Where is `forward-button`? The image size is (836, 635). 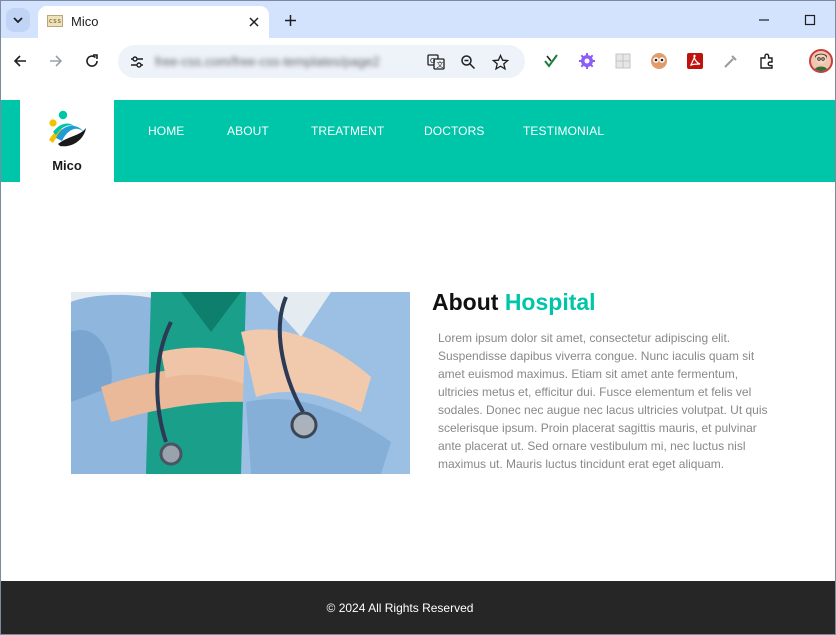 forward-button is located at coordinates (56, 61).